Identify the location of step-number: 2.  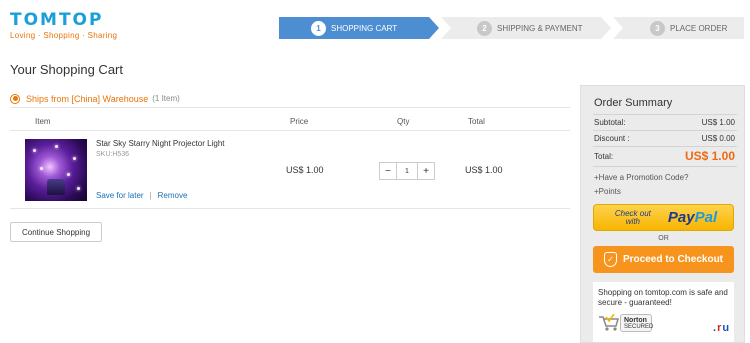
(484, 28).